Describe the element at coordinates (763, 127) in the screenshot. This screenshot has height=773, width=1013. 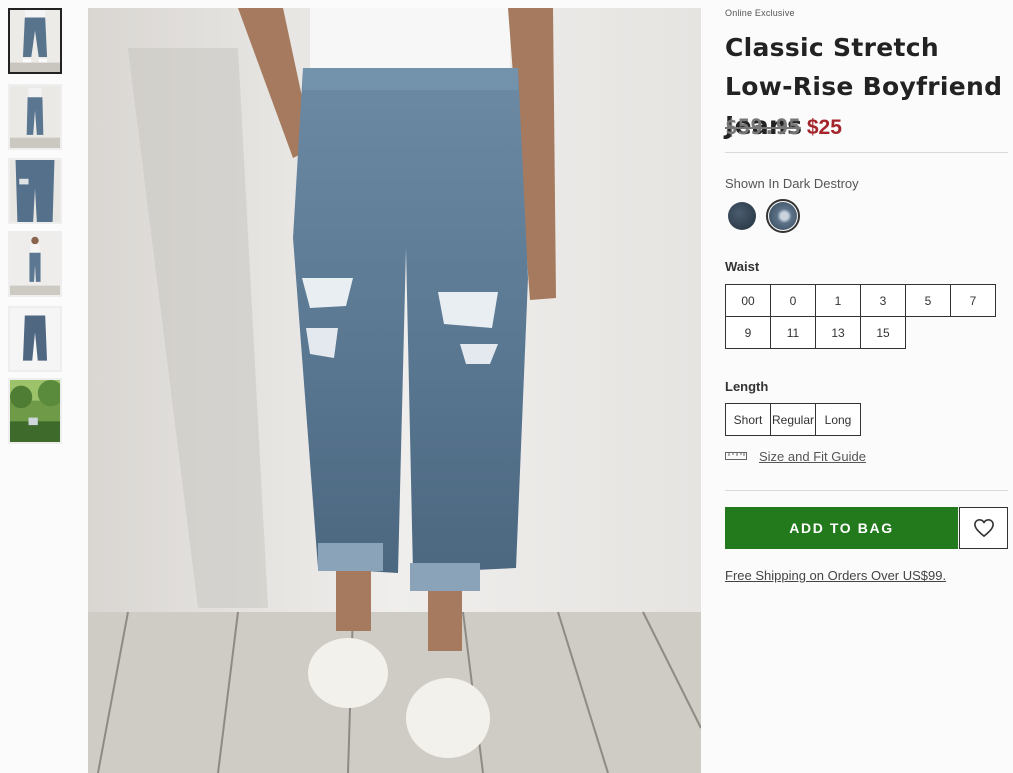
I see `original-price: $59.95` at that location.